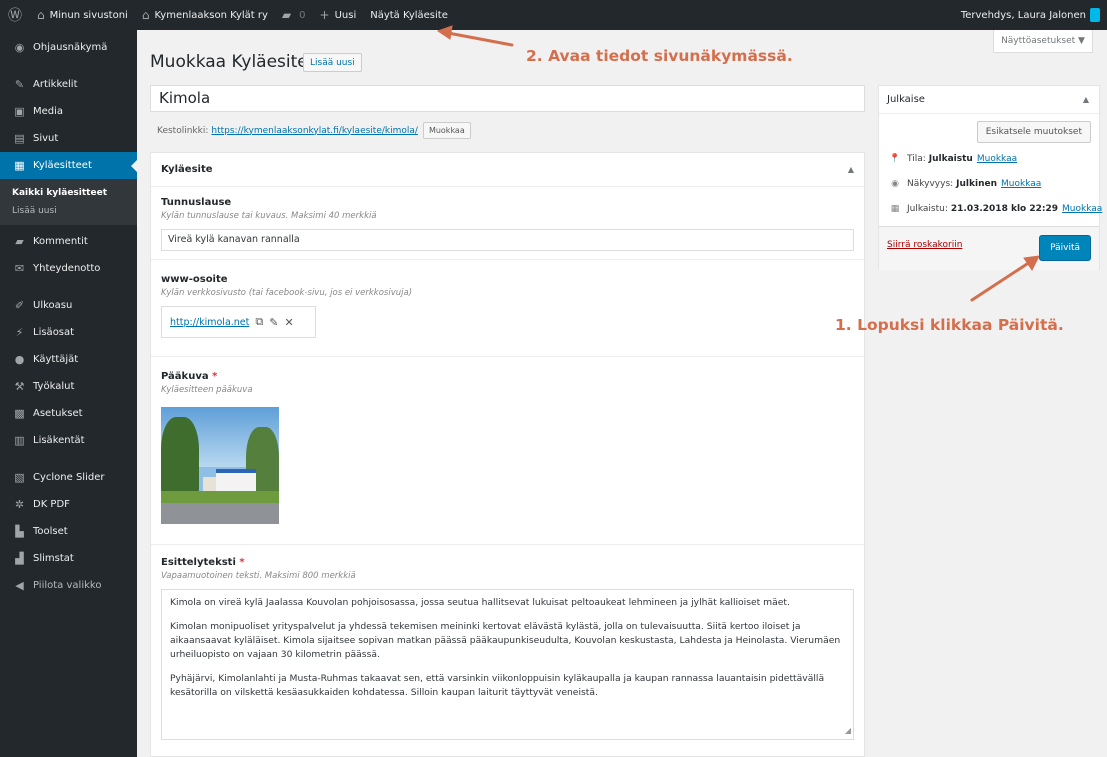 The image size is (1107, 757). I want to click on menu-label: Slimstat, so click(53, 558).